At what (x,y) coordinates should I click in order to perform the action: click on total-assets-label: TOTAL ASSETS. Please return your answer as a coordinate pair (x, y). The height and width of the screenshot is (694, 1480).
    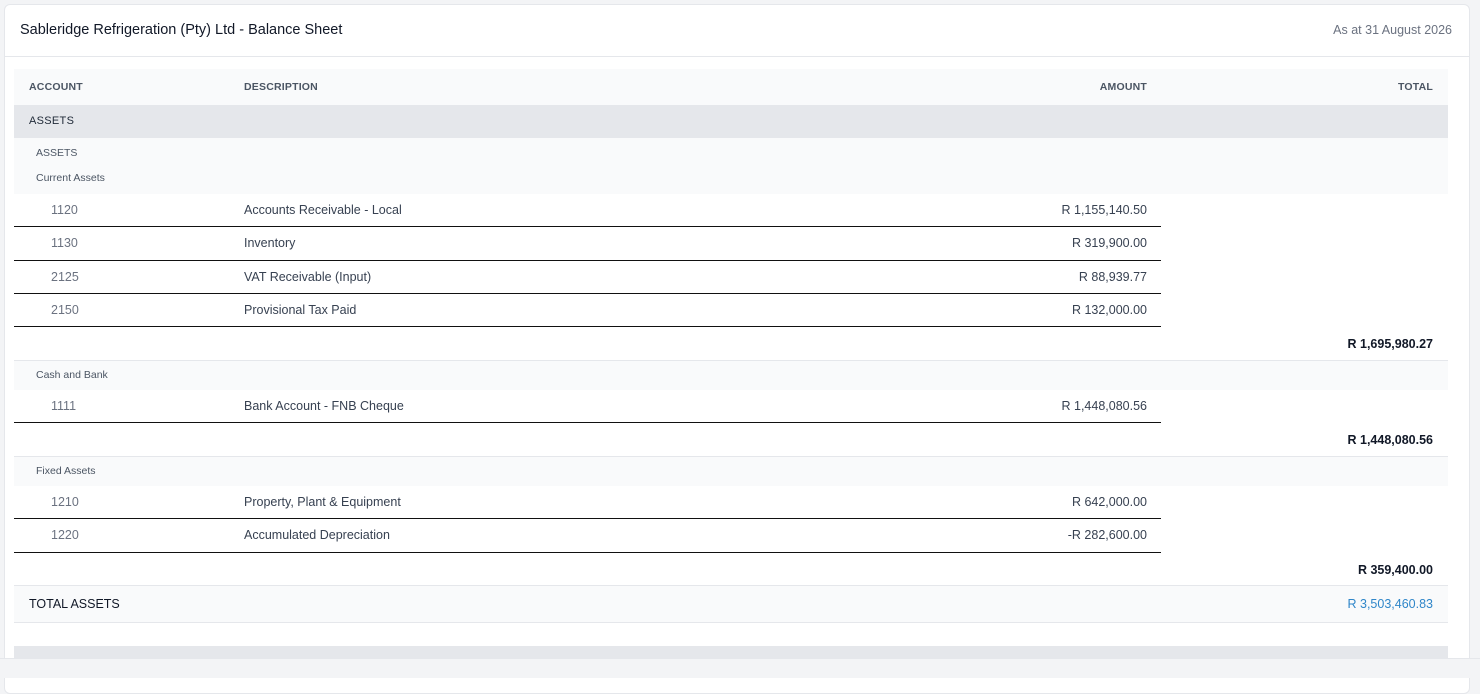
    Looking at the image, I should click on (74, 604).